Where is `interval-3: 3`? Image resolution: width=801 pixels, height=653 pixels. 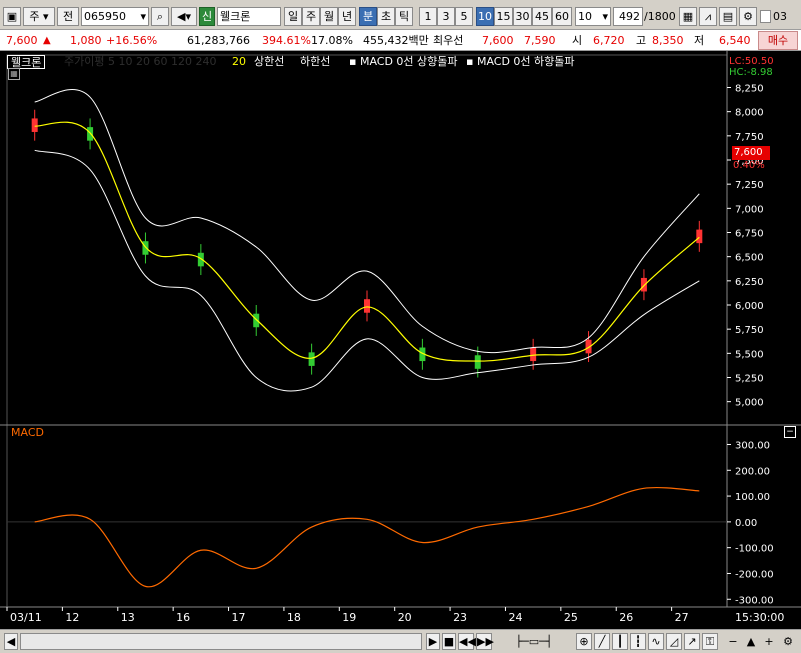
interval-3: 3 is located at coordinates (446, 16).